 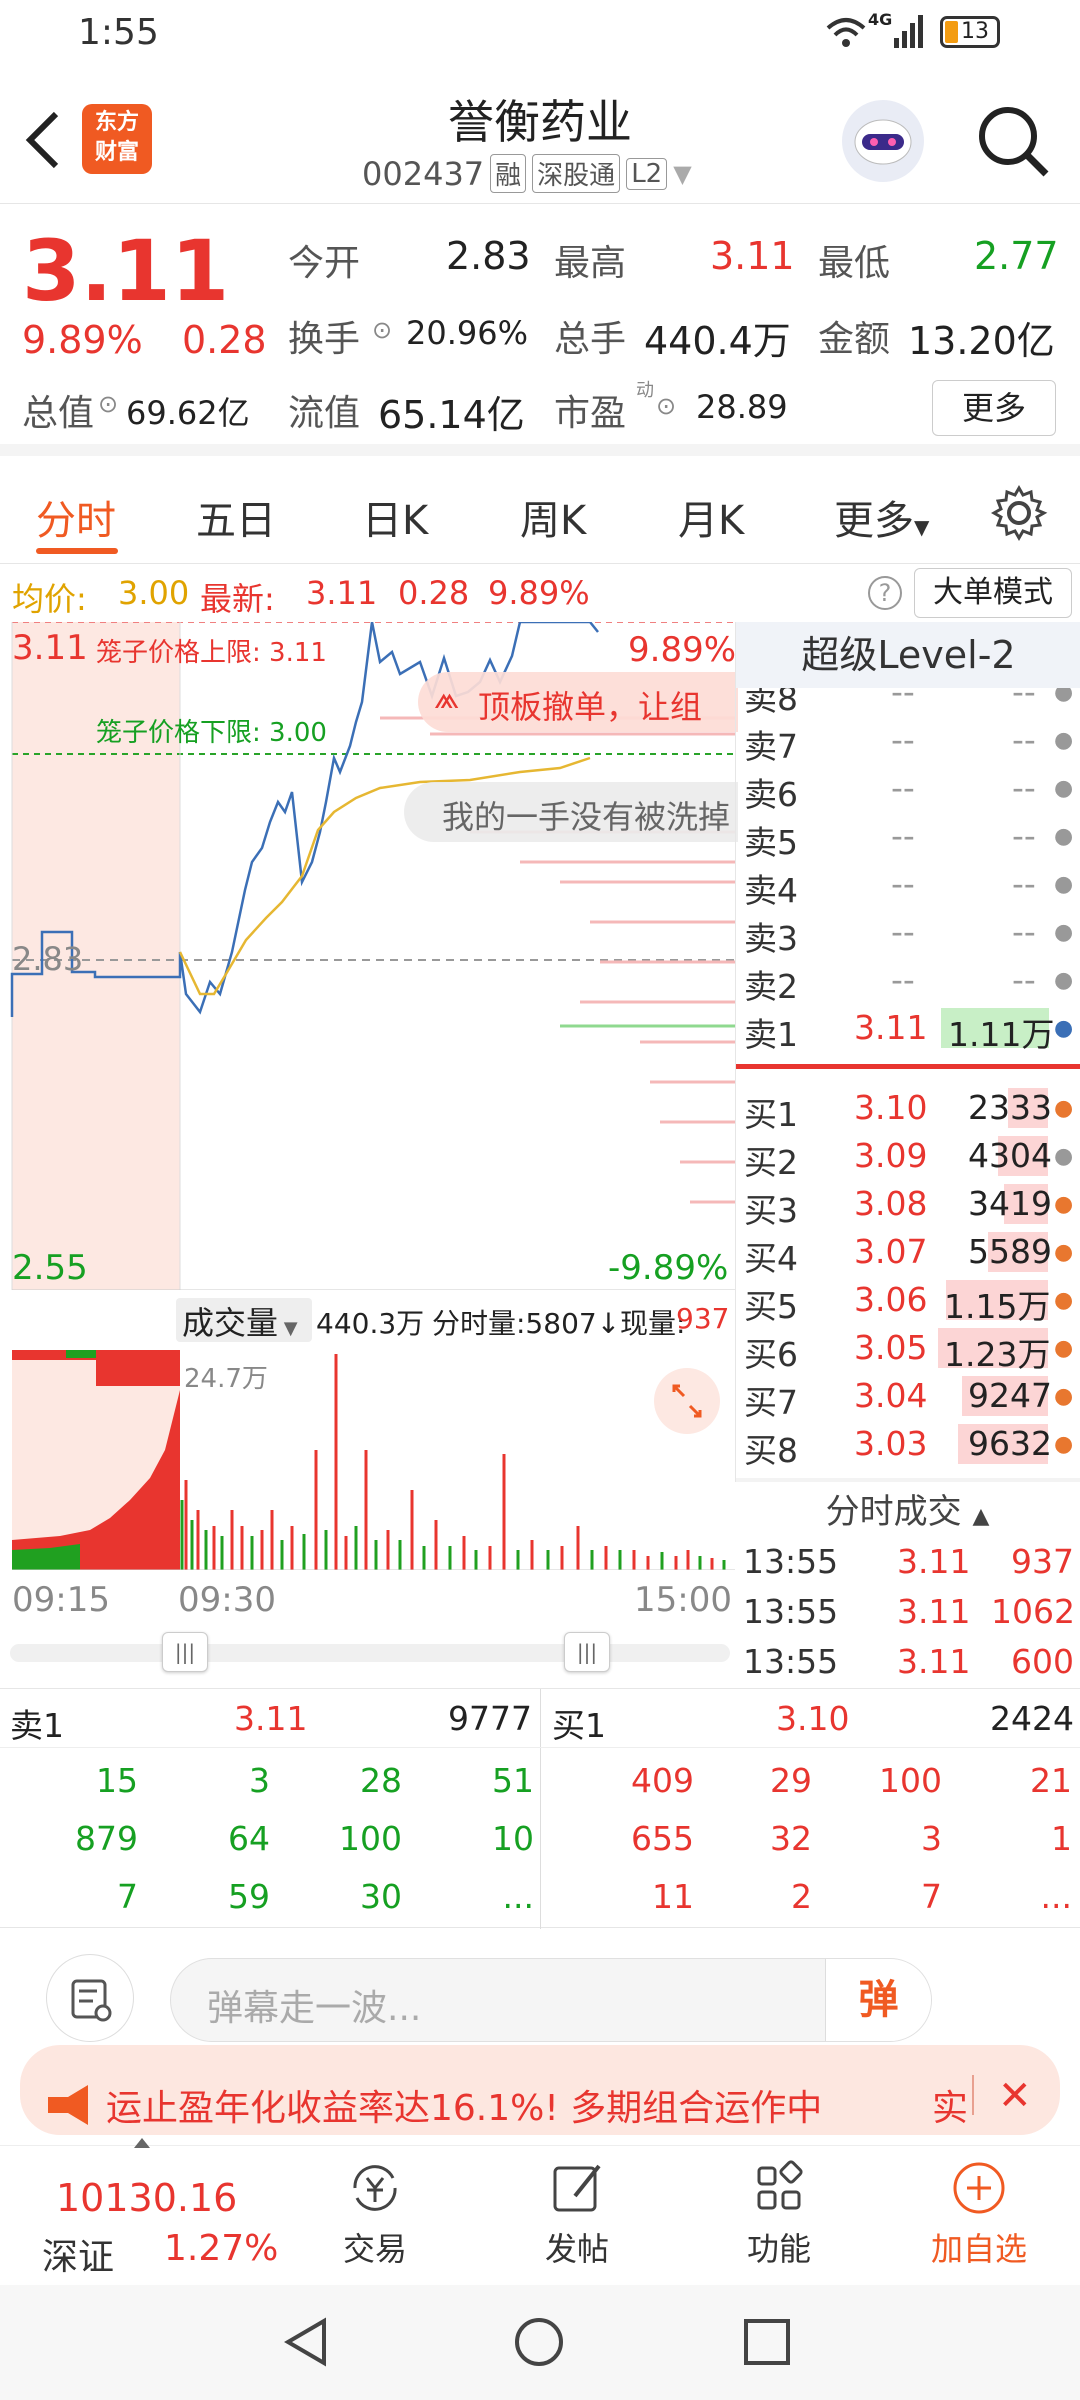 What do you see at coordinates (58, 413) in the screenshot?
I see `mktcap-label: 总值` at bounding box center [58, 413].